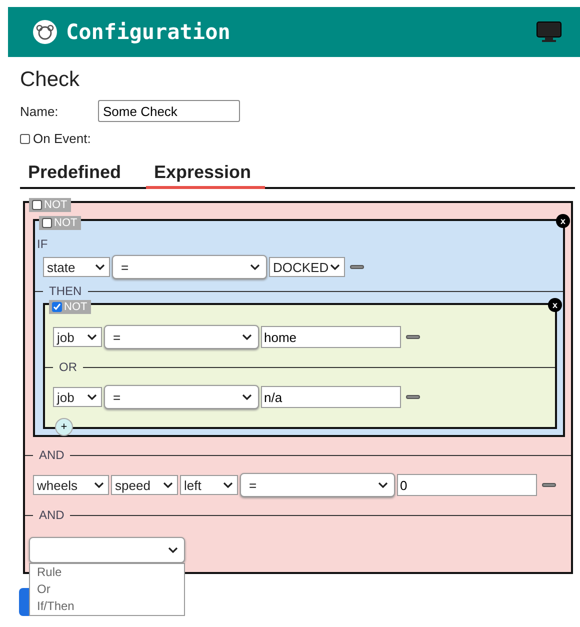 The height and width of the screenshot is (627, 580). What do you see at coordinates (50, 80) in the screenshot?
I see `page-heading: Check` at bounding box center [50, 80].